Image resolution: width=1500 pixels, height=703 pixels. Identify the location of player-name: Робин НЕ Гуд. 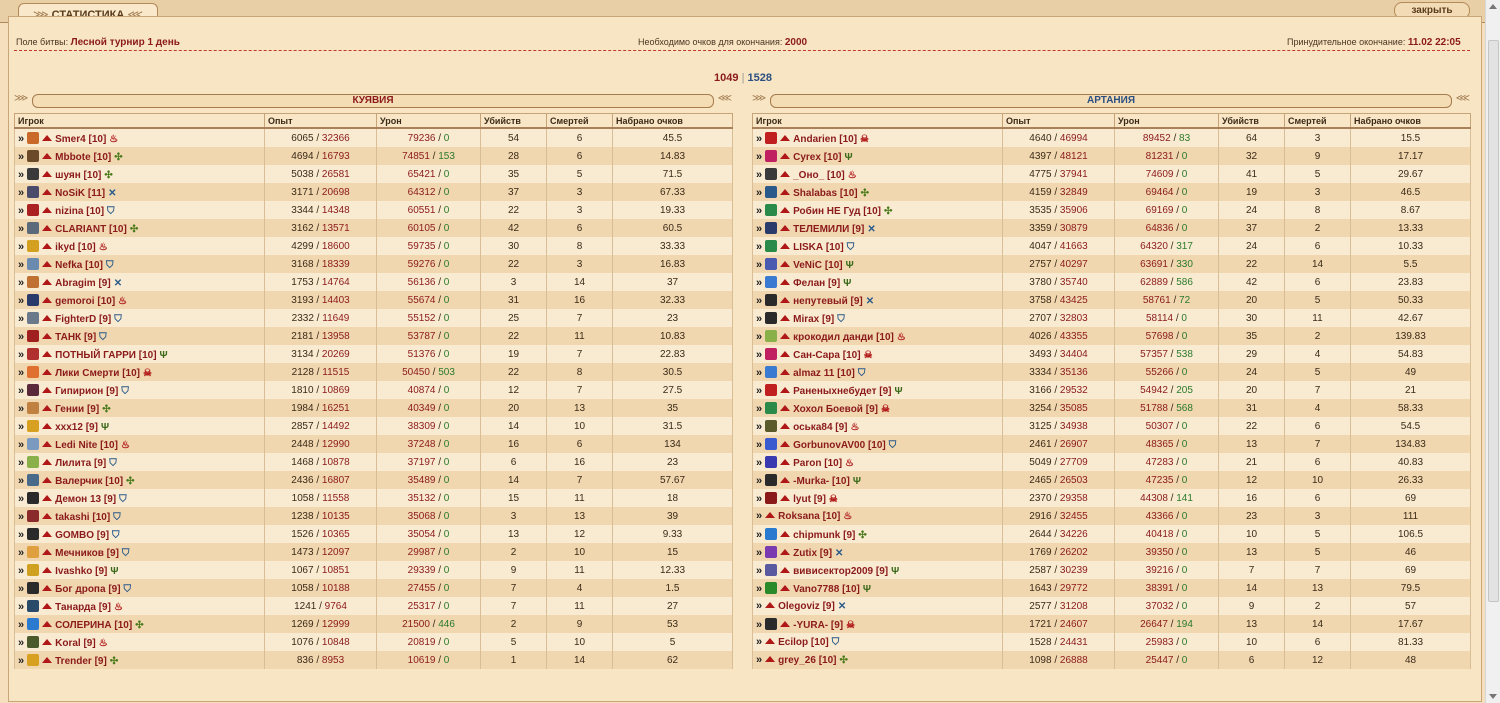
(826, 211).